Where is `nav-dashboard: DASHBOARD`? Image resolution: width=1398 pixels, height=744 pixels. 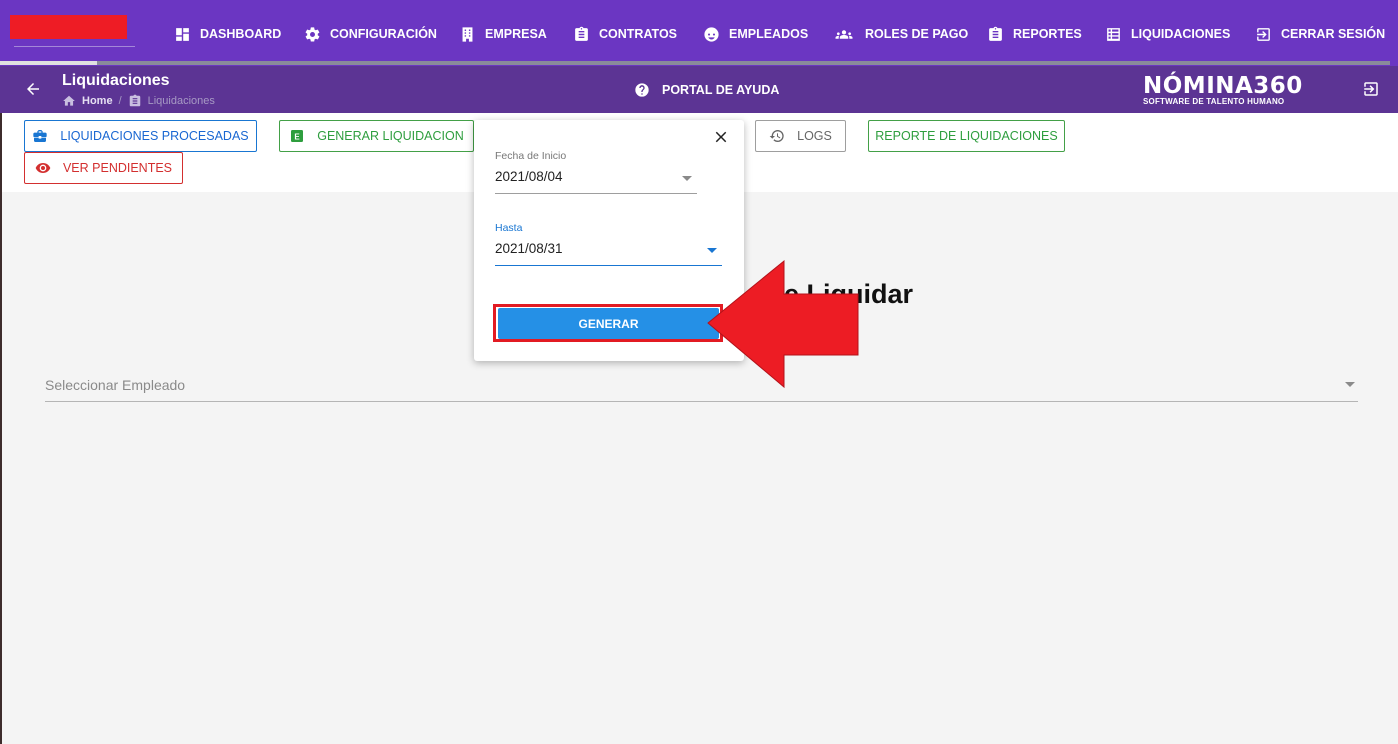
nav-dashboard: DASHBOARD is located at coordinates (227, 34).